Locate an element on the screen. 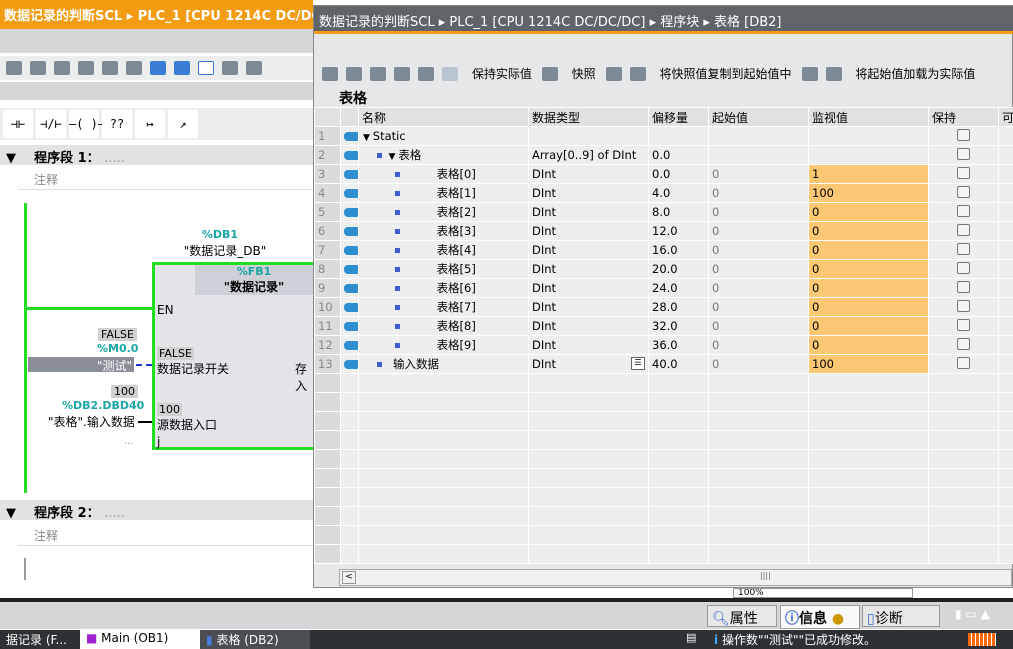 This screenshot has height=649, width=1013. start-value-cell is located at coordinates (758, 136).